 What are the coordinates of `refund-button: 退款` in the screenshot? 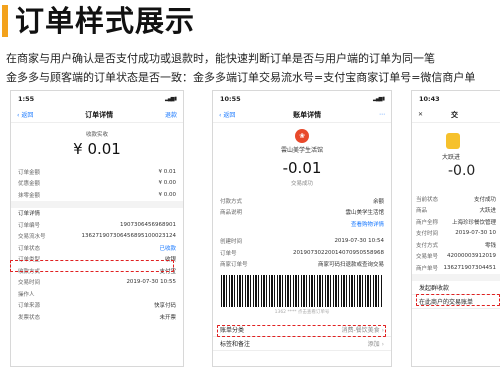 It's located at (171, 114).